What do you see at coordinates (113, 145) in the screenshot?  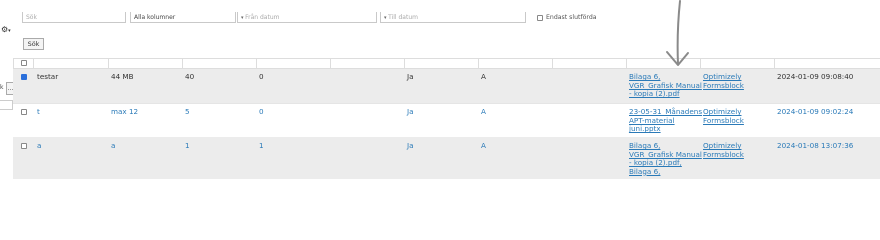 I see `row-size: a` at bounding box center [113, 145].